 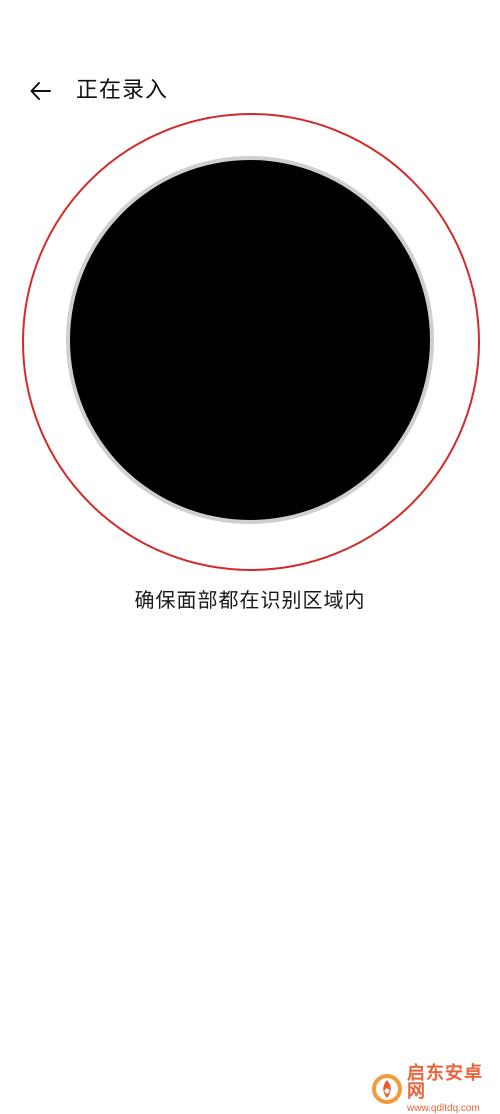 What do you see at coordinates (443, 1108) in the screenshot?
I see `watermark-url: www.qdltdq.com` at bounding box center [443, 1108].